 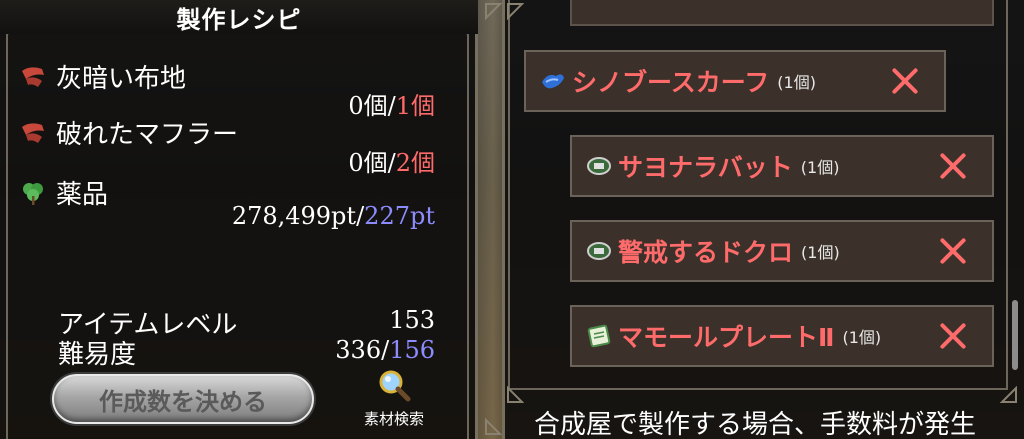 I want to click on craft-item-name: サヨナラバット, so click(x=705, y=167).